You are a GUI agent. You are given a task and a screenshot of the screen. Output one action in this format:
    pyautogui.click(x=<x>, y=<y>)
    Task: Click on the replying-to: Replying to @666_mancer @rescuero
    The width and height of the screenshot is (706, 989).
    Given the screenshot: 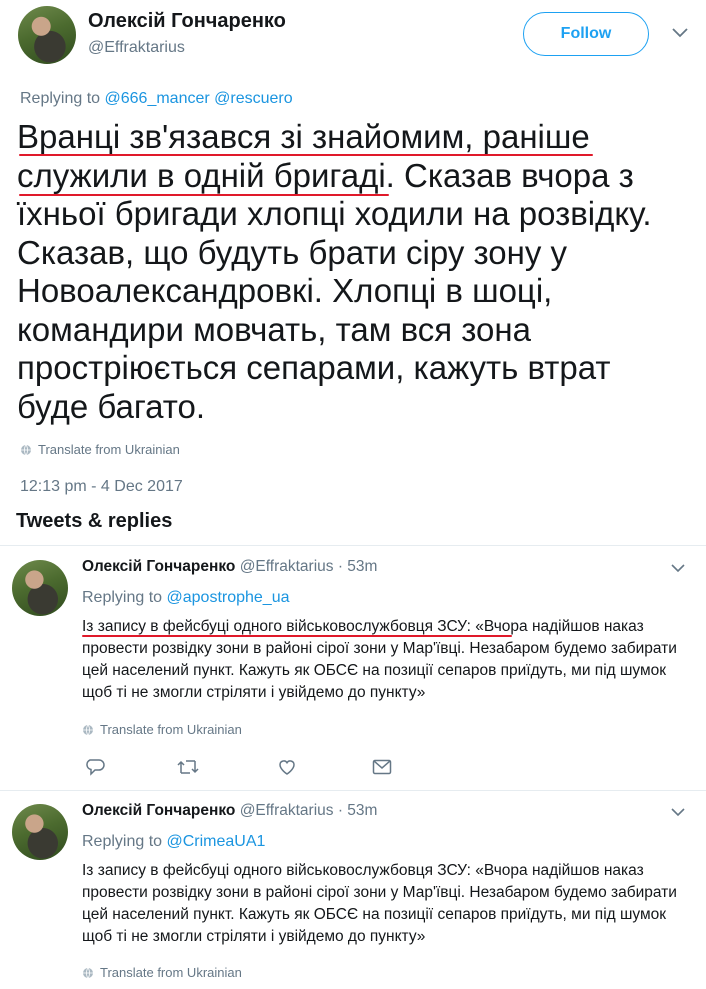 What is the action you would take?
    pyautogui.click(x=156, y=99)
    